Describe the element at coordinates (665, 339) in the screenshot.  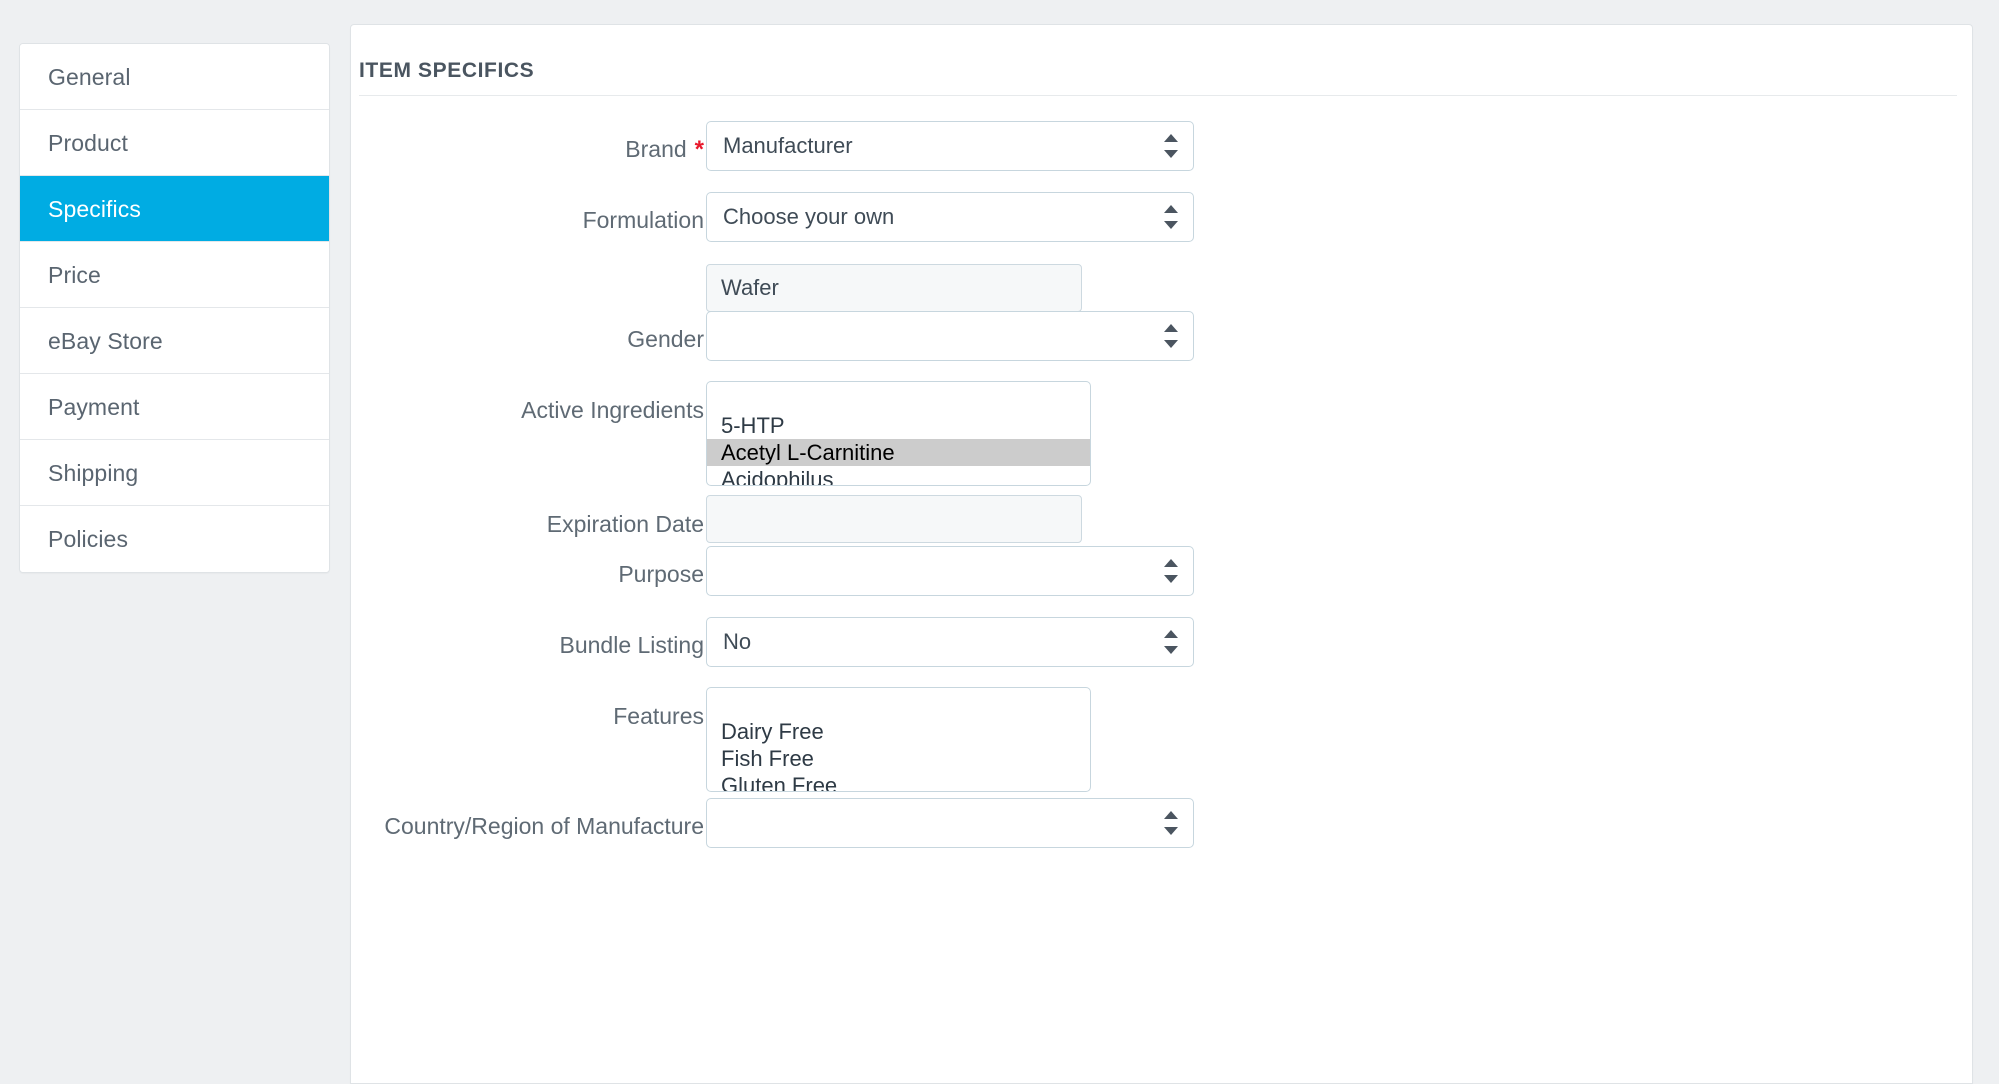
I see `gender-label: Gender` at that location.